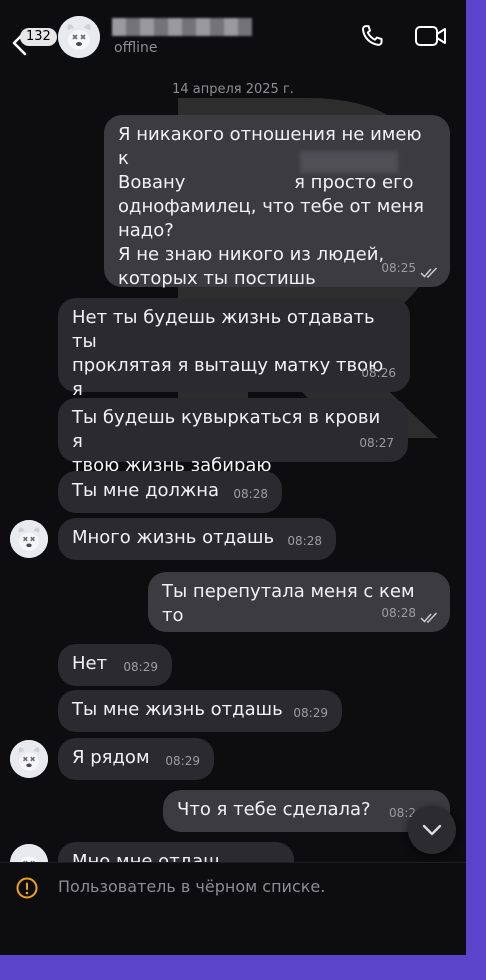 Image resolution: width=486 pixels, height=980 pixels. I want to click on message-time: 08:25, so click(398, 268).